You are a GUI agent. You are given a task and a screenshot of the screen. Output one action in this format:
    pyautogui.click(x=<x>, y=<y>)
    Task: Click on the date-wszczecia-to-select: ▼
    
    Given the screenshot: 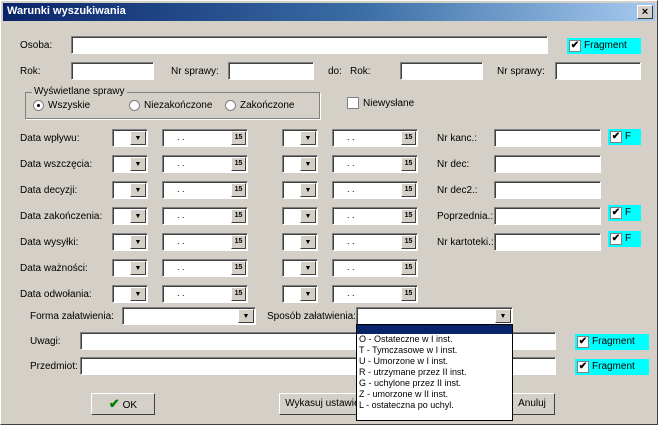 What is the action you would take?
    pyautogui.click(x=300, y=164)
    